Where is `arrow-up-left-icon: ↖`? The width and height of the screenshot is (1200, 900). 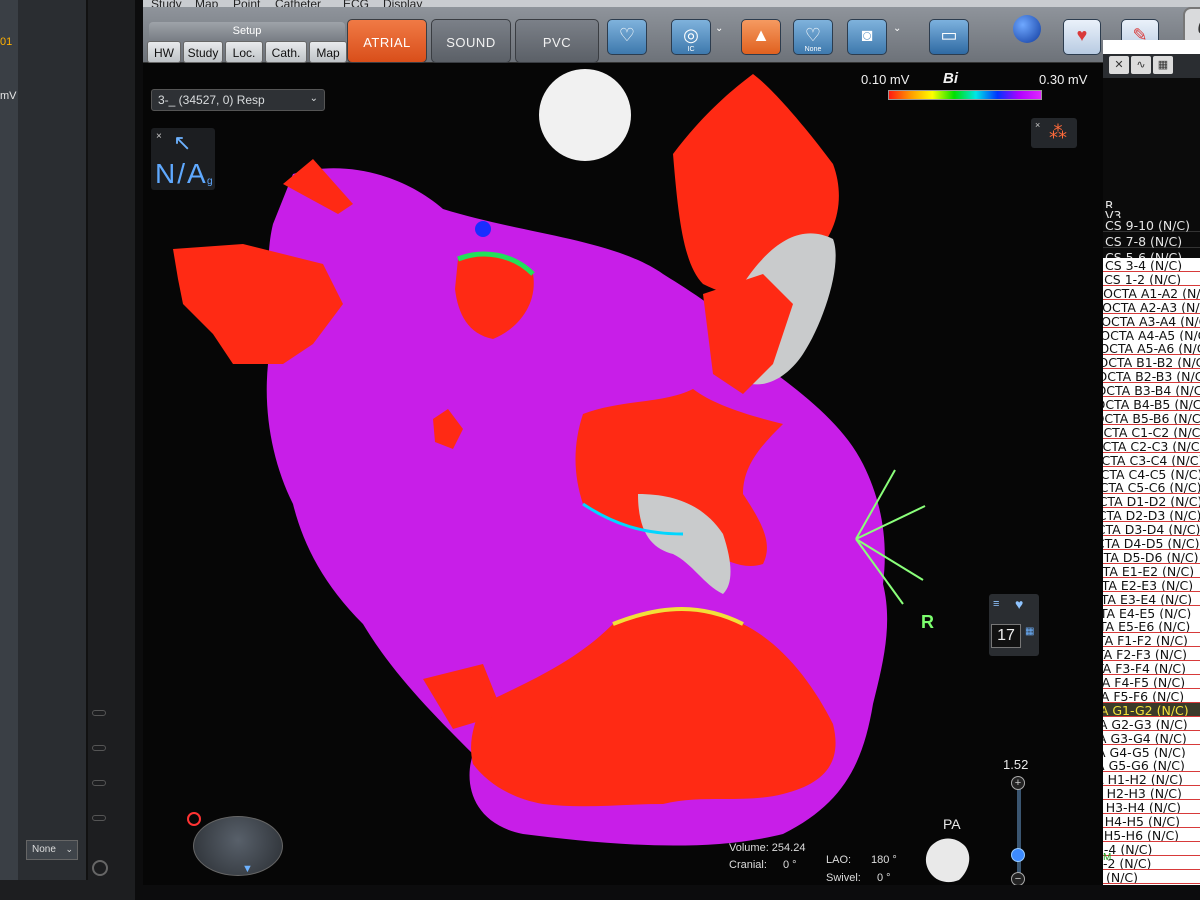
arrow-up-left-icon: ↖ is located at coordinates (182, 142).